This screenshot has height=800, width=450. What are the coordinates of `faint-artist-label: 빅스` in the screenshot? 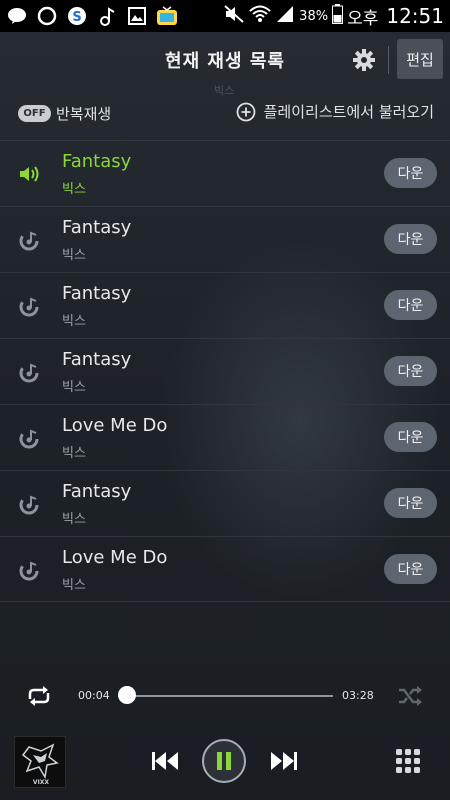 It's located at (224, 90).